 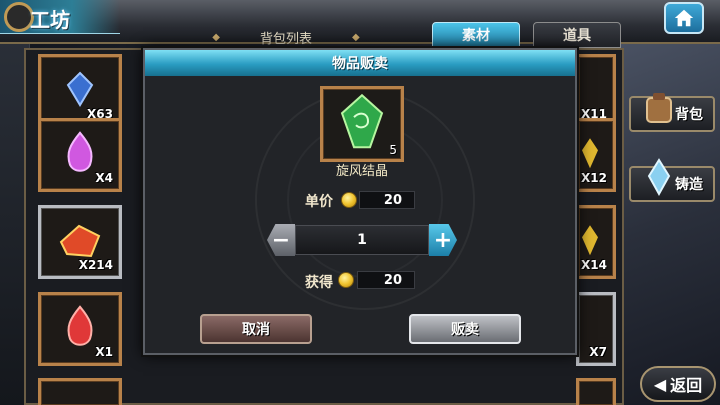 I want to click on backpack-icon, so click(x=659, y=108).